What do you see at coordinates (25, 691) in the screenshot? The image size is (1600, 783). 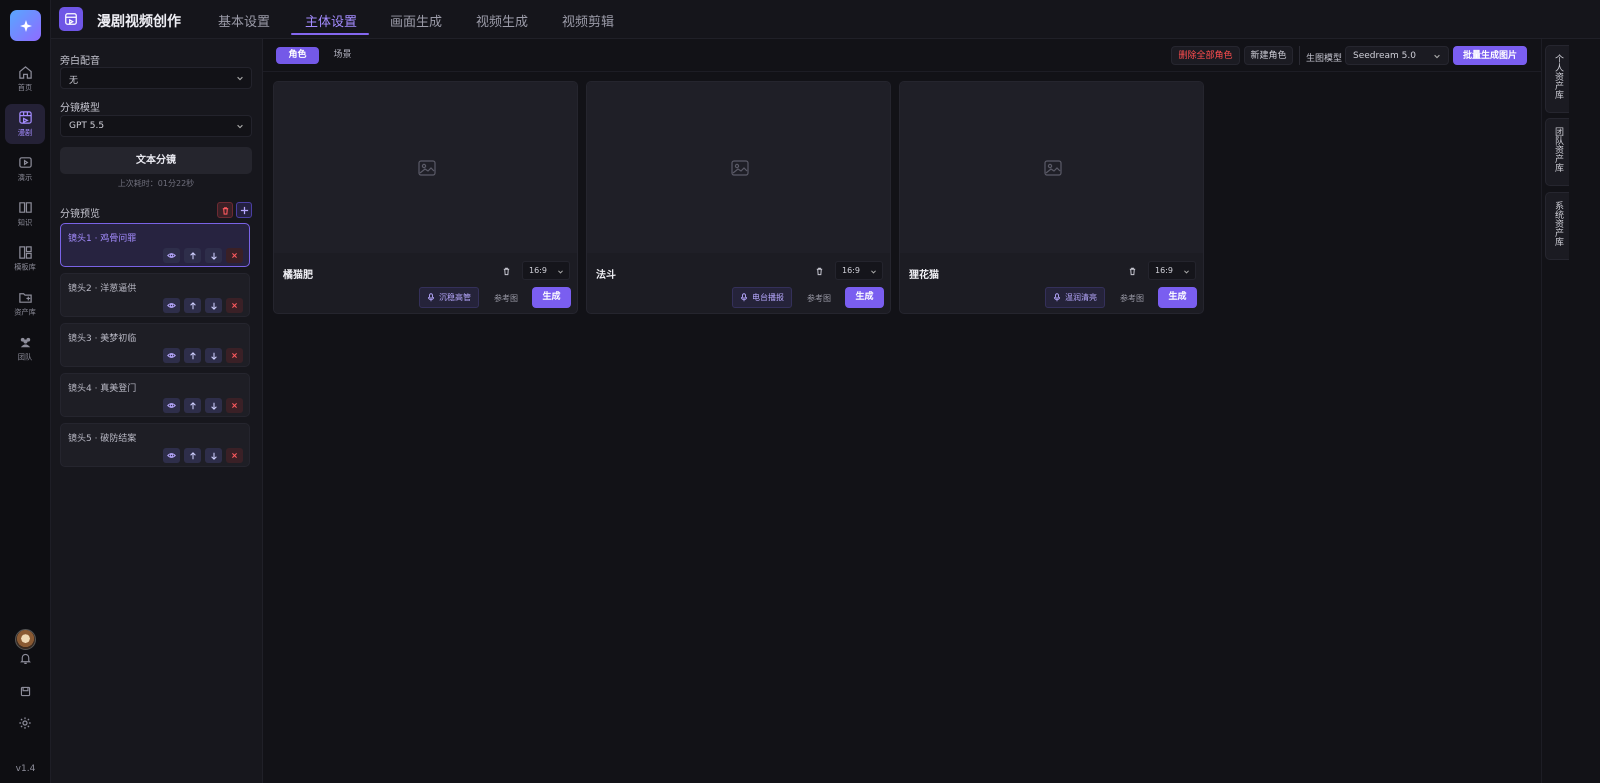 I see `save-icon` at bounding box center [25, 691].